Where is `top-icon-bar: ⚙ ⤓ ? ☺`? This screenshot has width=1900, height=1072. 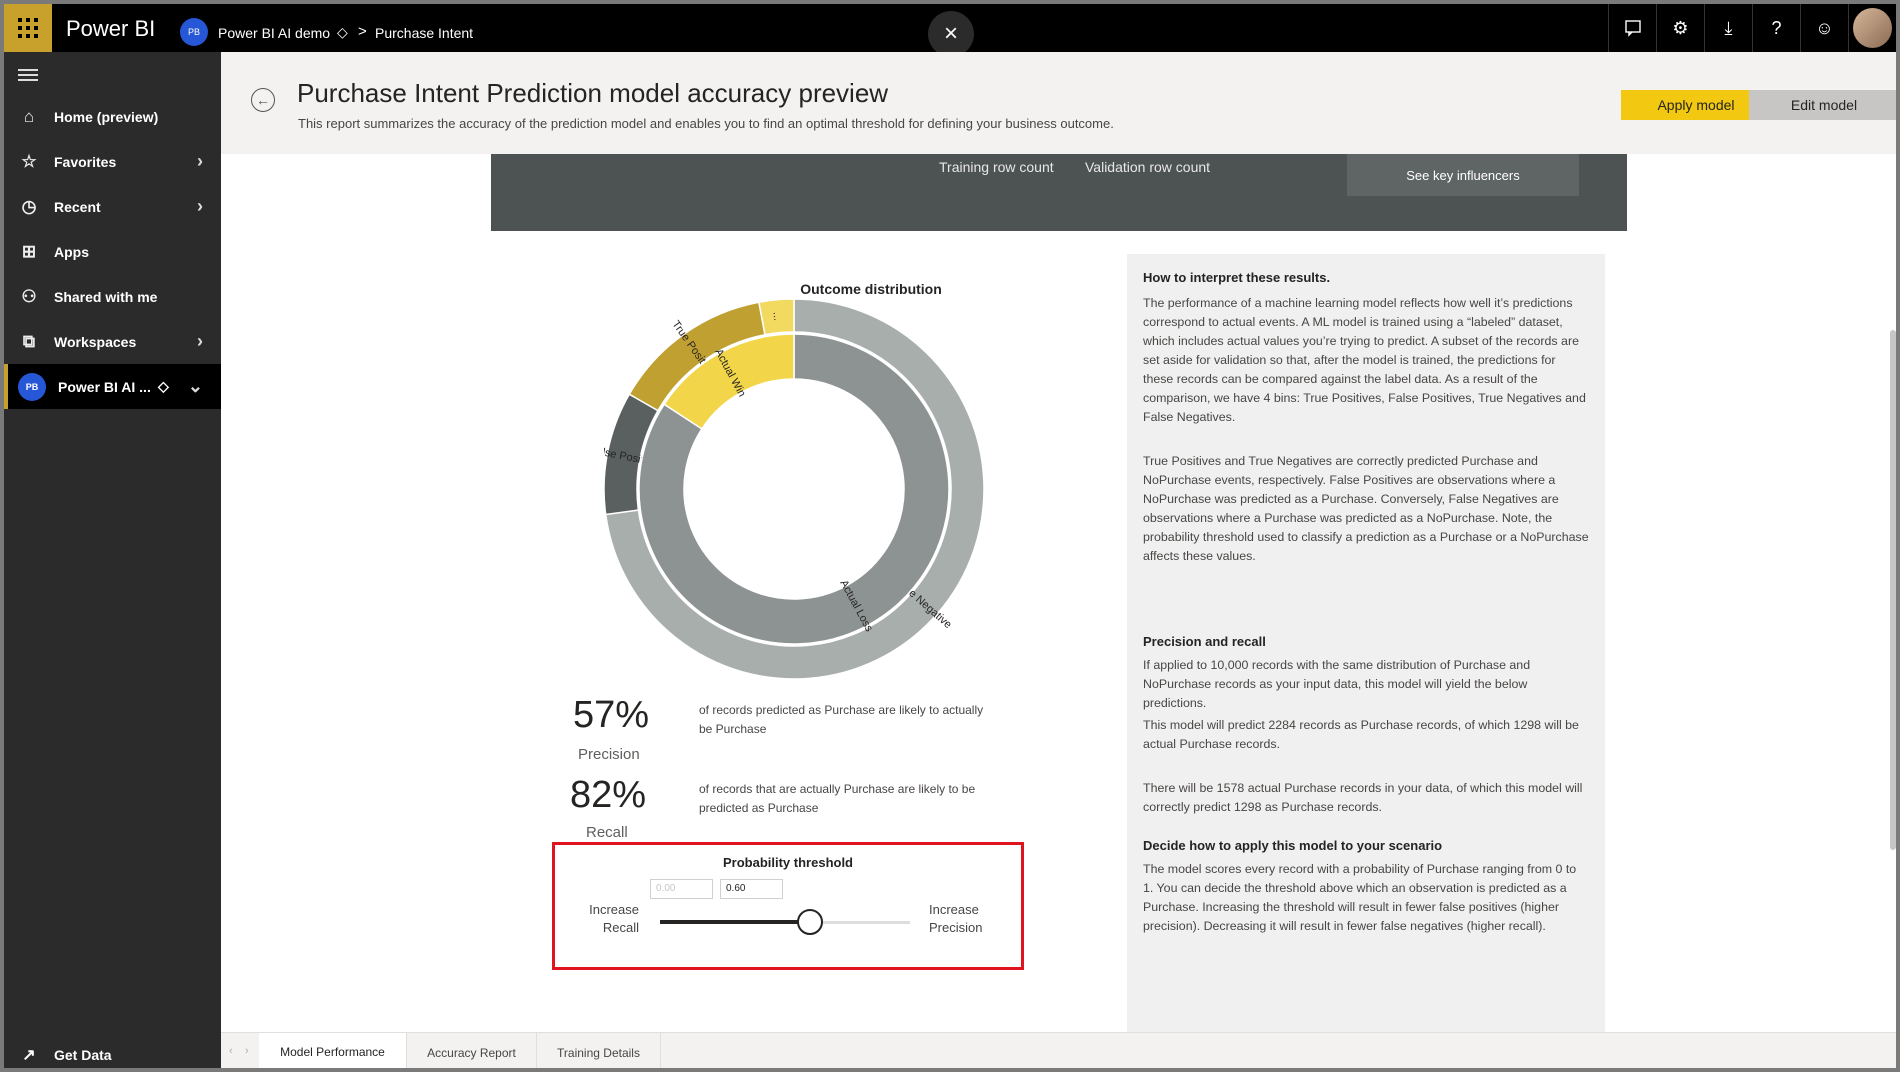 top-icon-bar: ⚙ ⤓ ? ☺ is located at coordinates (1752, 28).